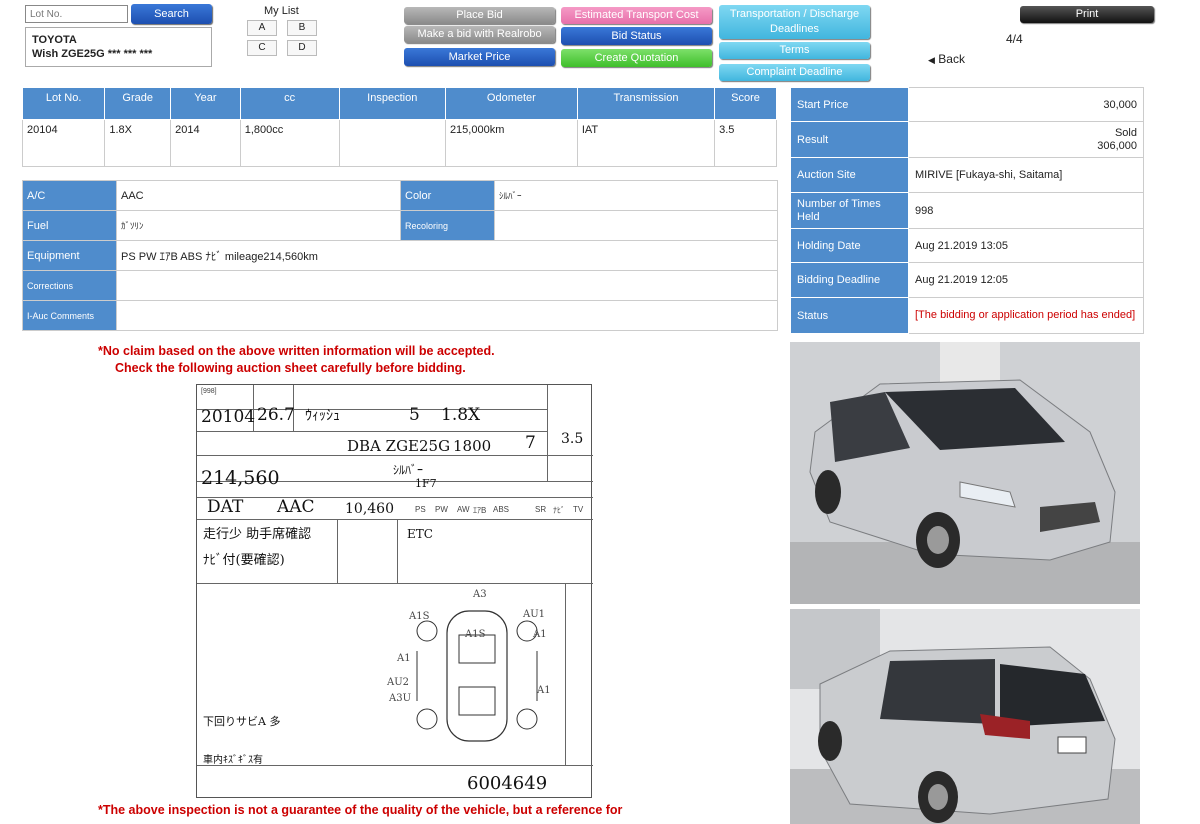 The height and width of the screenshot is (824, 1200). I want to click on holding-date-label: Holding Date, so click(849, 245).